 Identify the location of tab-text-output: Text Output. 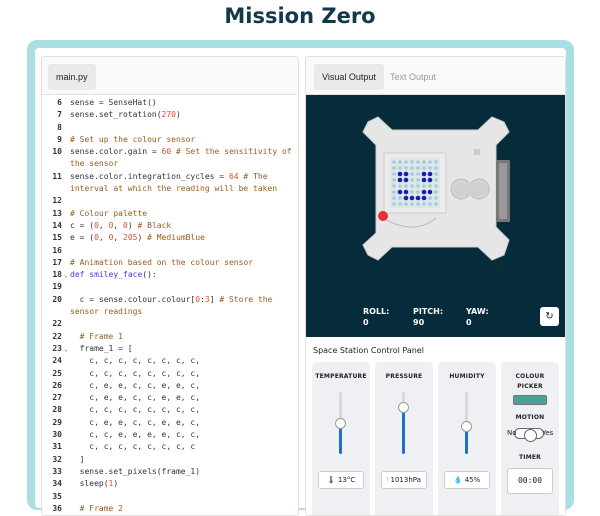
(413, 77).